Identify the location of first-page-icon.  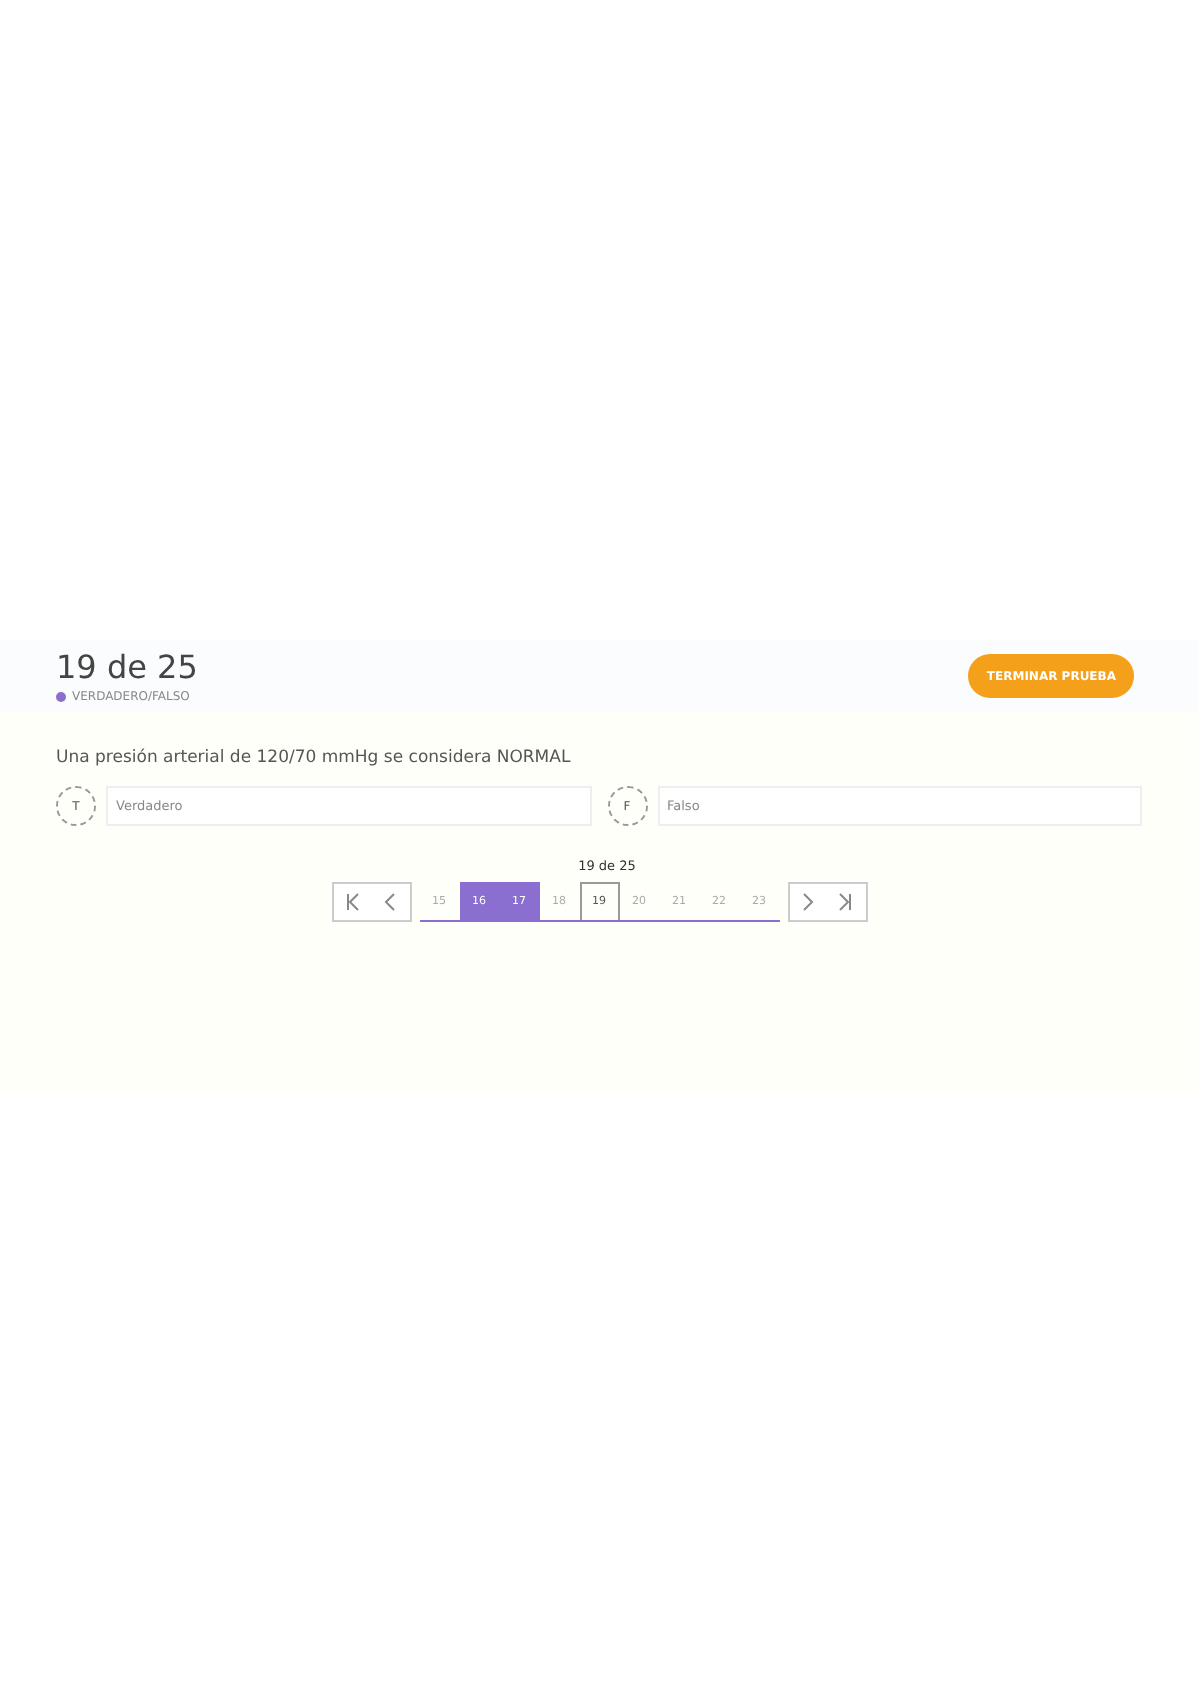
(352, 902).